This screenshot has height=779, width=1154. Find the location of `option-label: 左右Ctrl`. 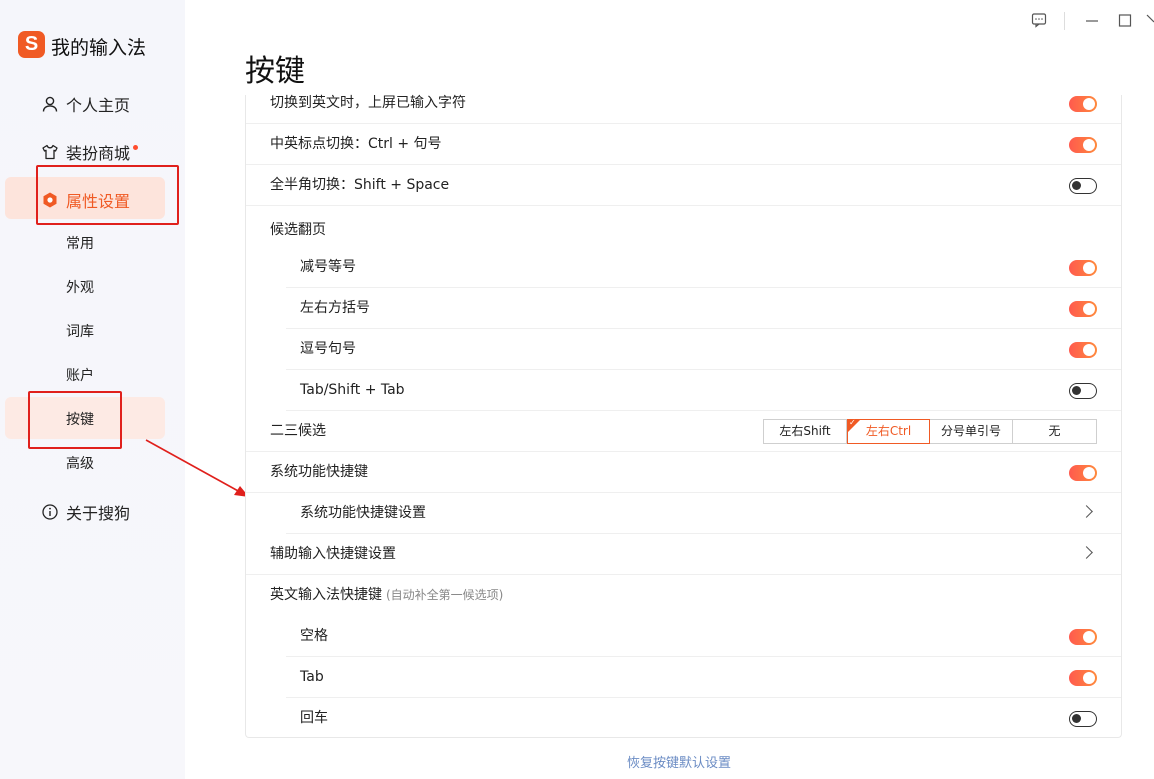

option-label: 左右Ctrl is located at coordinates (888, 431).